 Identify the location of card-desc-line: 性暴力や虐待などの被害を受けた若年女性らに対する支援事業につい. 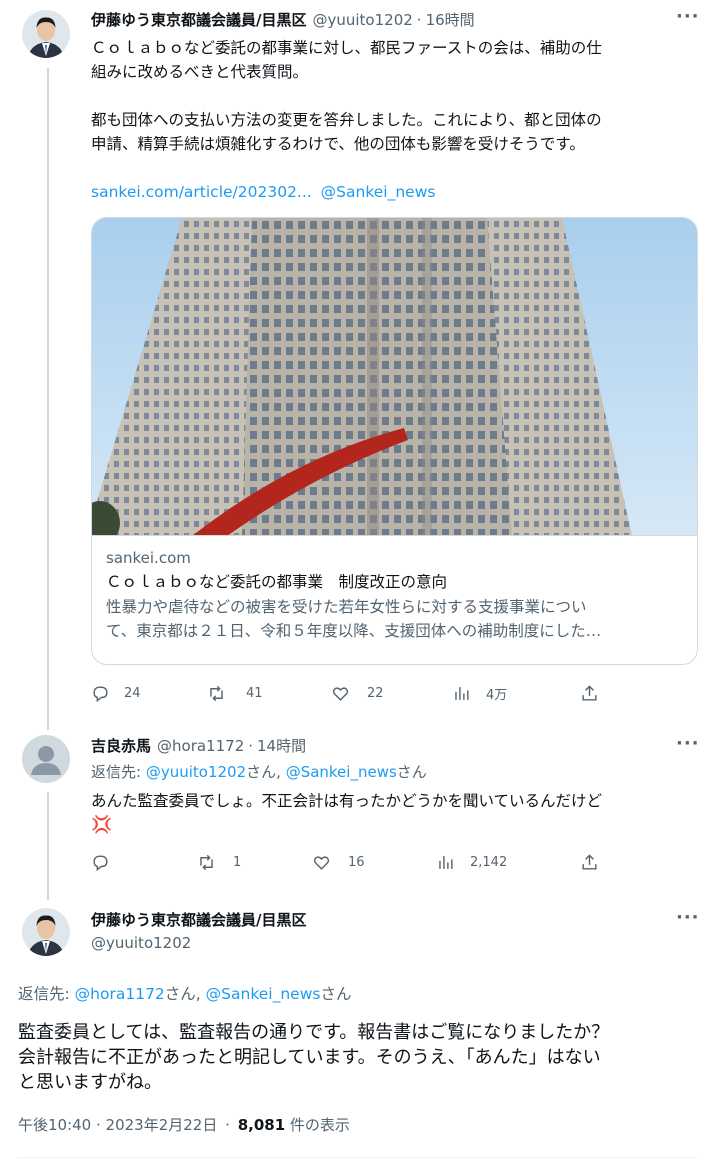
(346, 607).